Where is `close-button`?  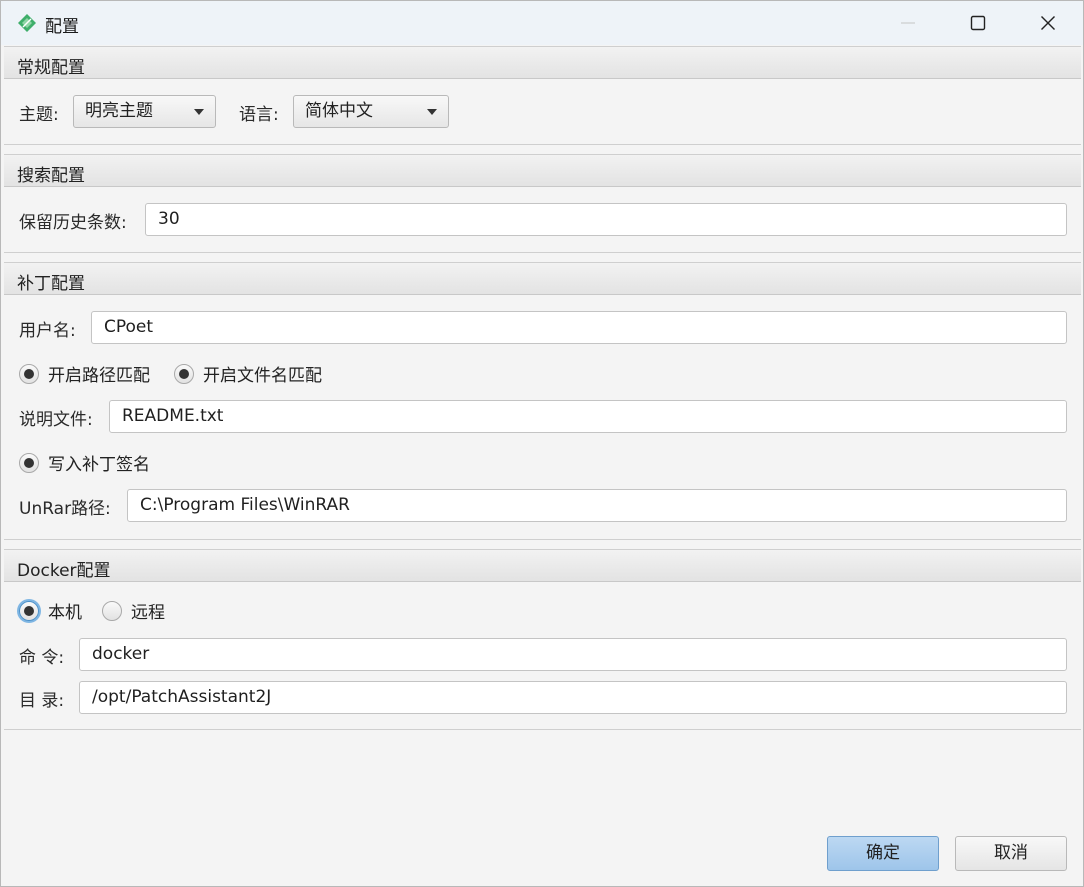 close-button is located at coordinates (1048, 23).